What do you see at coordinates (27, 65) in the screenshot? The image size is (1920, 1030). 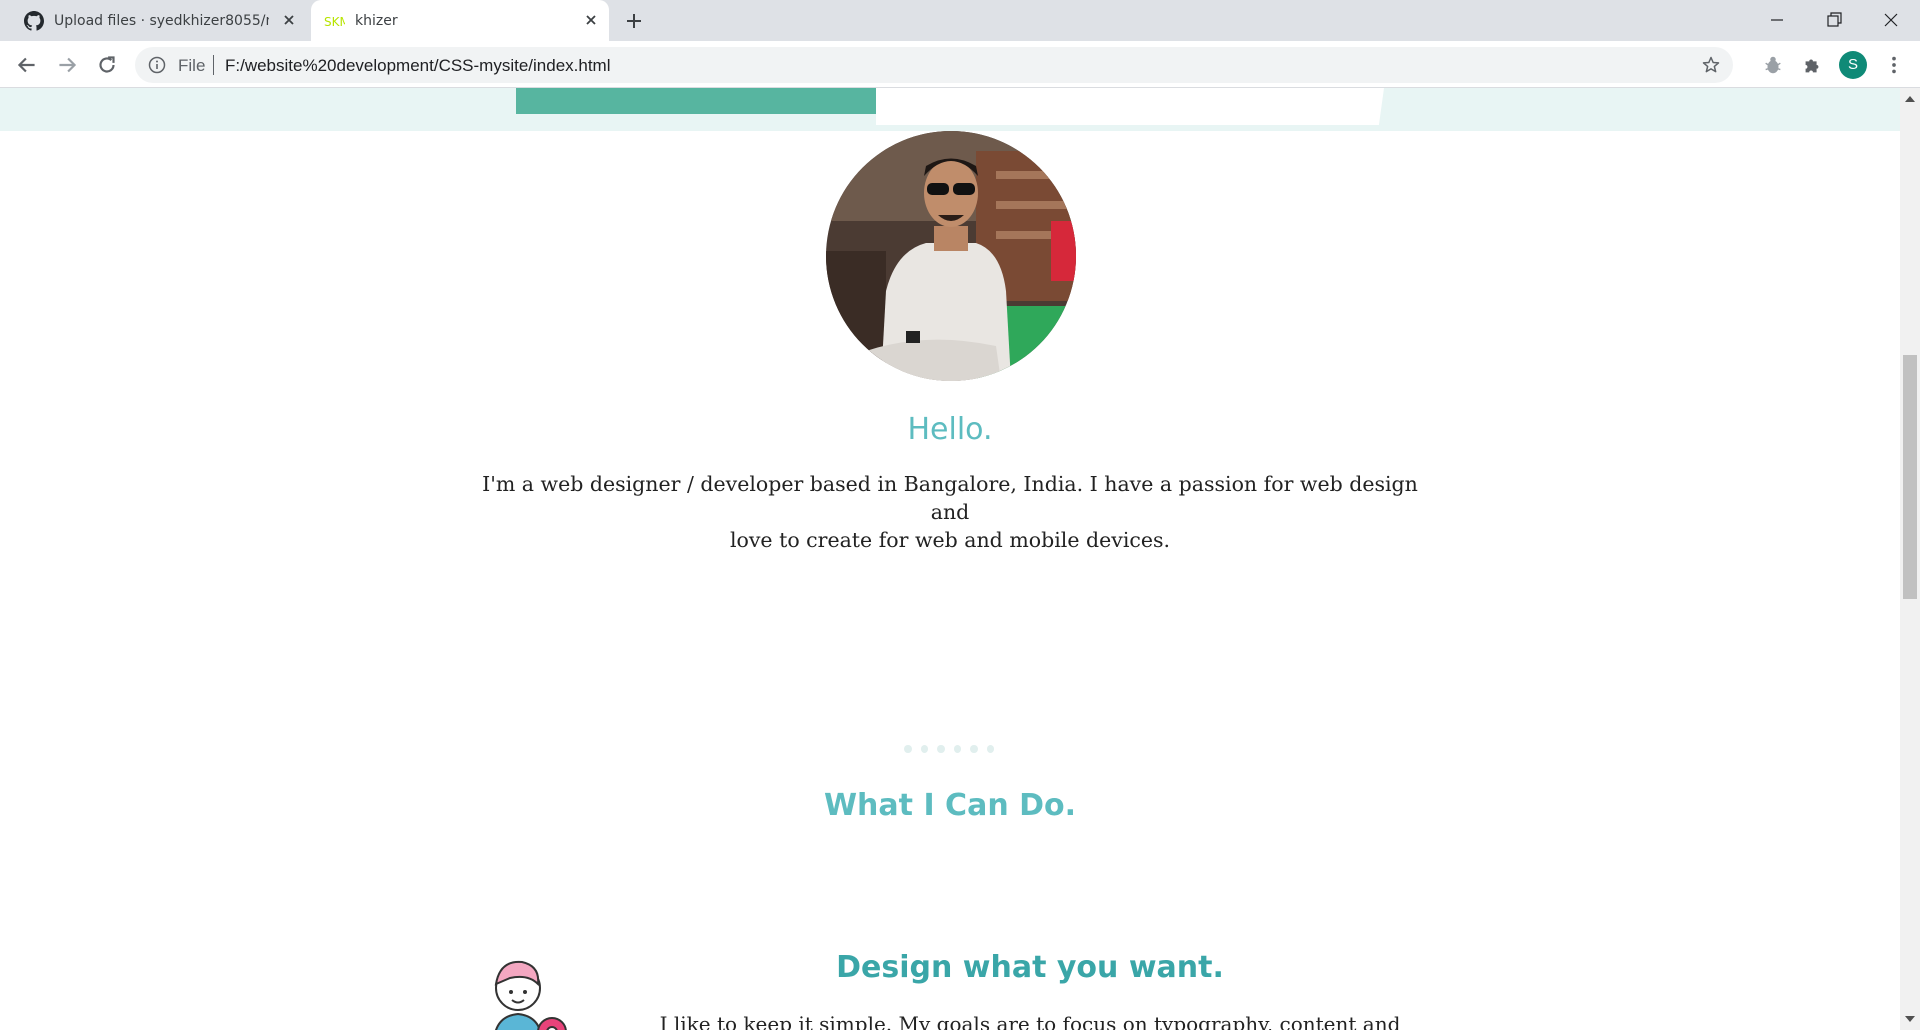 I see `back-icon` at bounding box center [27, 65].